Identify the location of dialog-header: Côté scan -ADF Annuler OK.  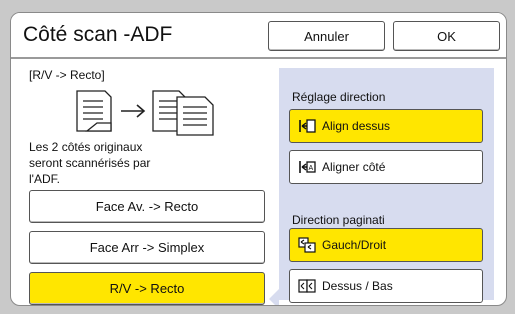
(258, 36).